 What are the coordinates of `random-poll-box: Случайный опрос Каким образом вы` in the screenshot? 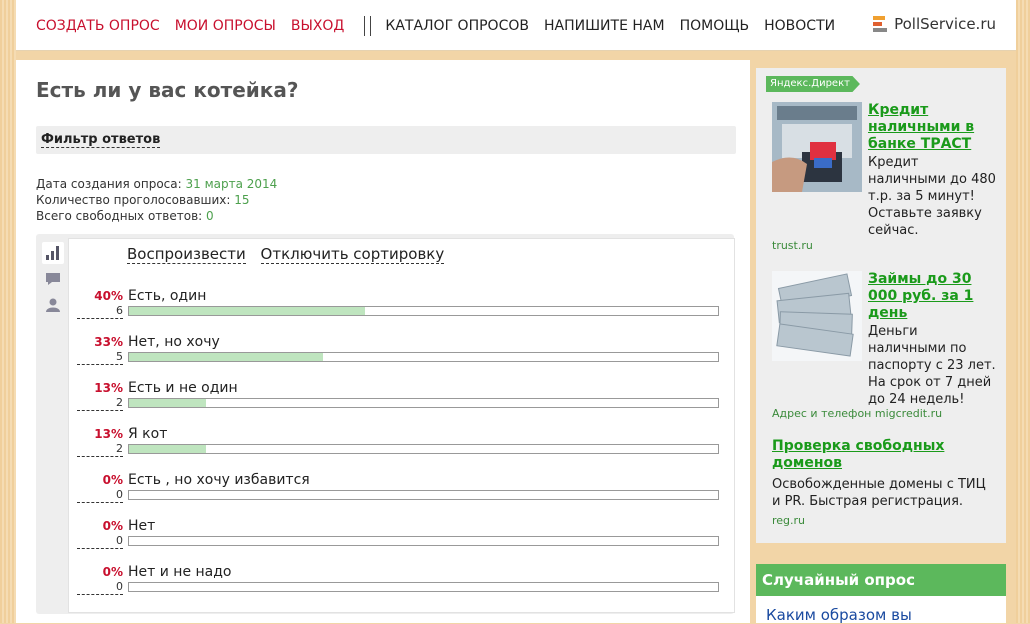 It's located at (881, 594).